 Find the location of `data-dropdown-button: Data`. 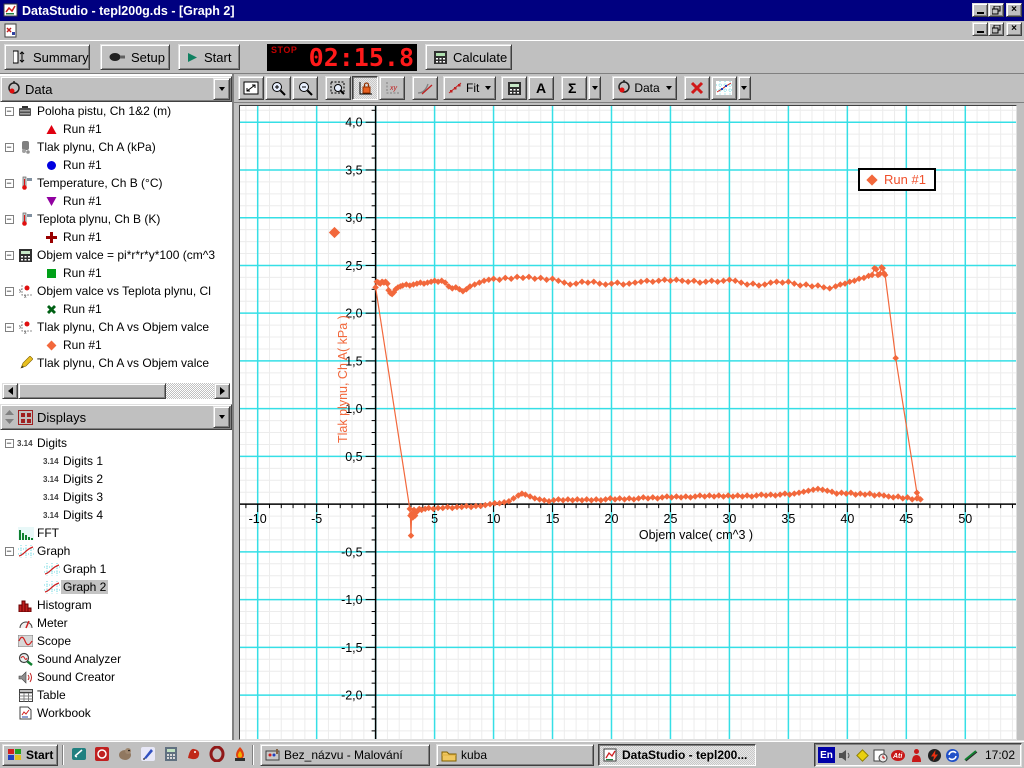

data-dropdown-button: Data is located at coordinates (644, 88).